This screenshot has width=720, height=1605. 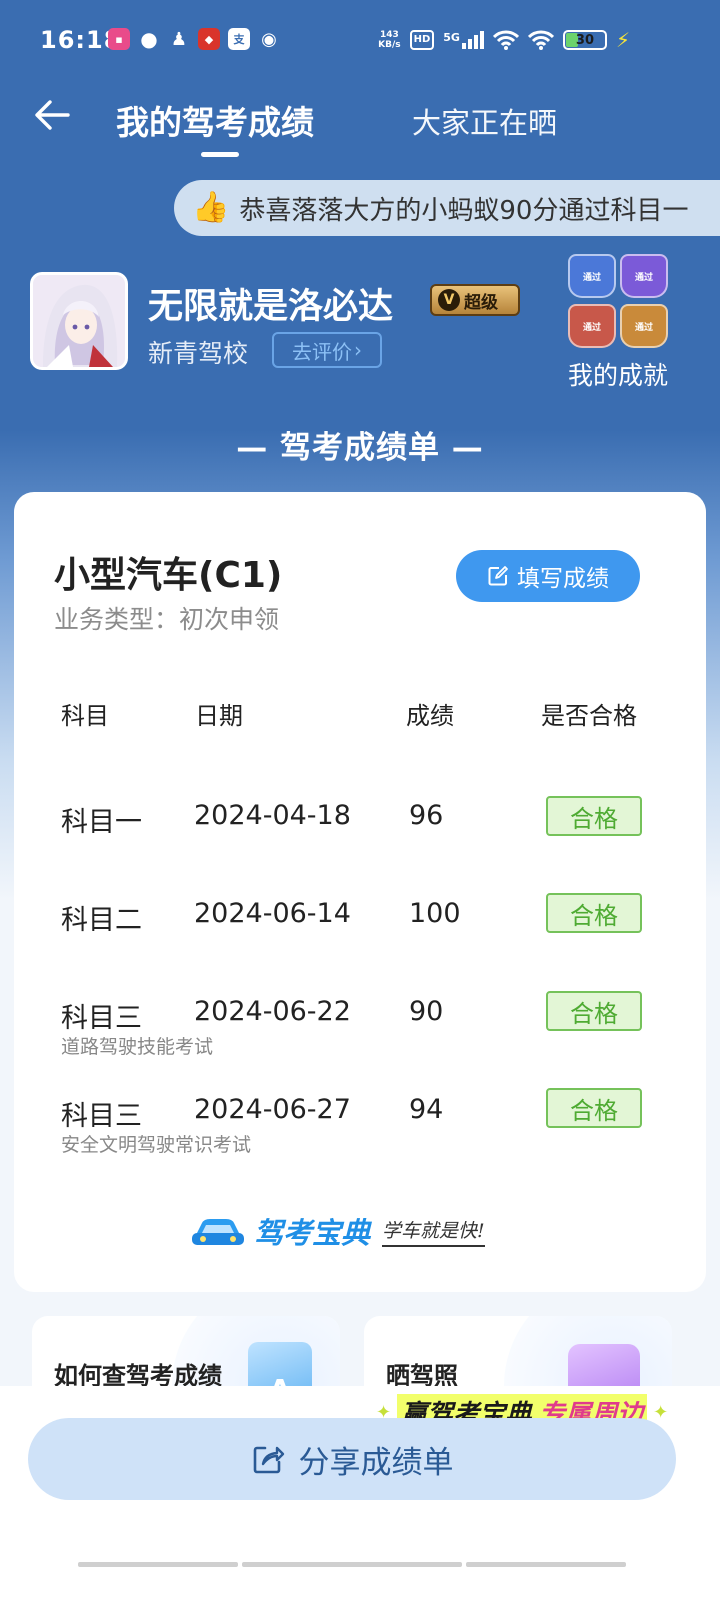 What do you see at coordinates (481, 302) in the screenshot?
I see `vip-label: 超级` at bounding box center [481, 302].